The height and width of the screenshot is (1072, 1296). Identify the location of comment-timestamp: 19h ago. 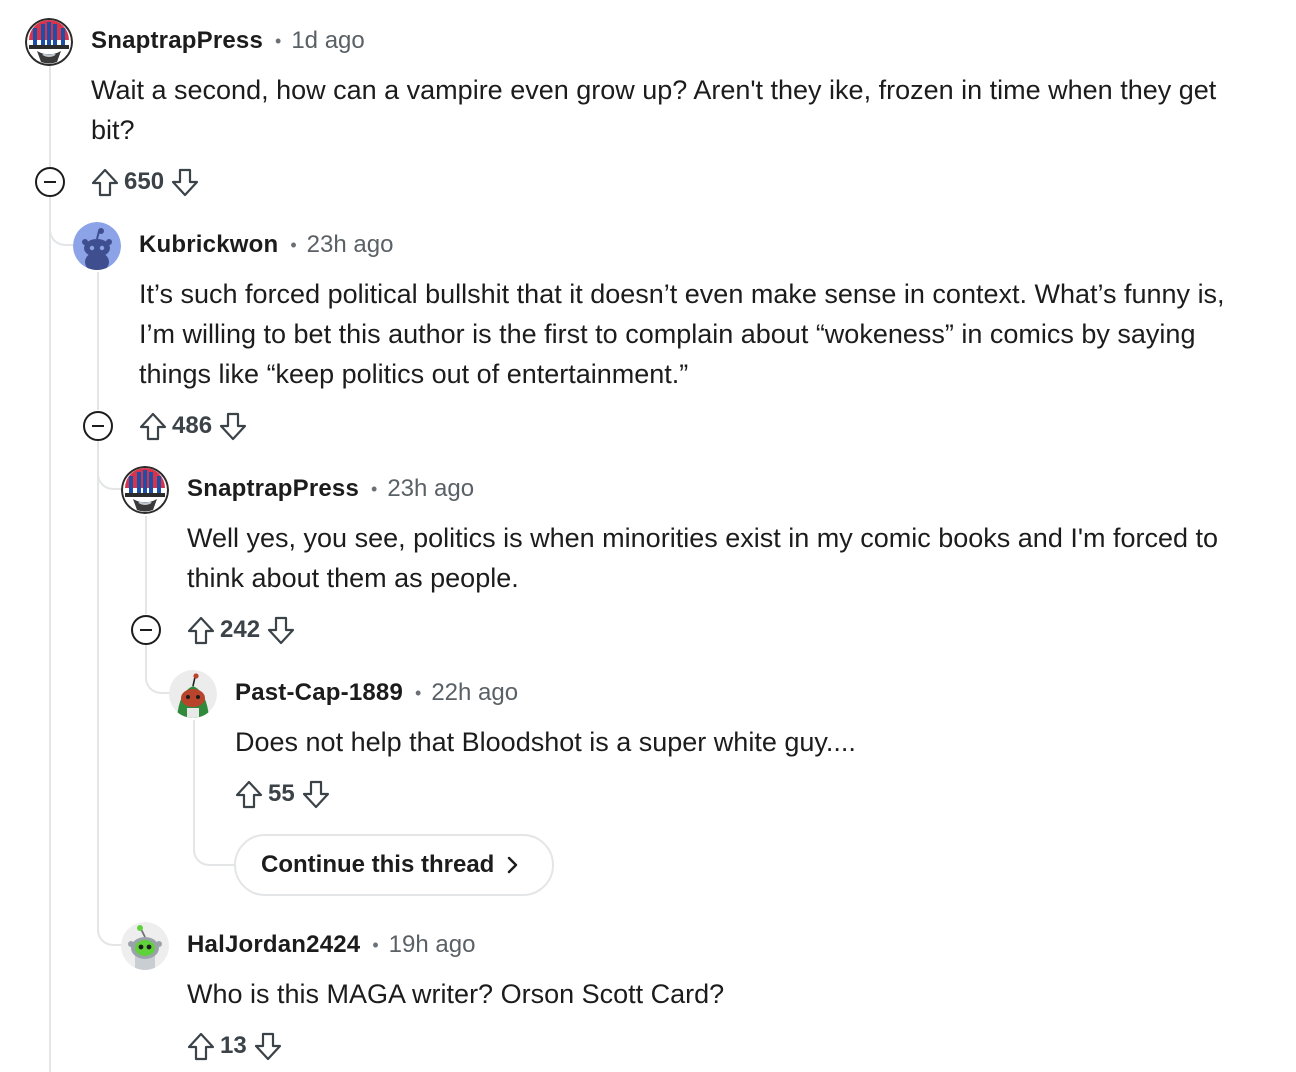
(432, 945).